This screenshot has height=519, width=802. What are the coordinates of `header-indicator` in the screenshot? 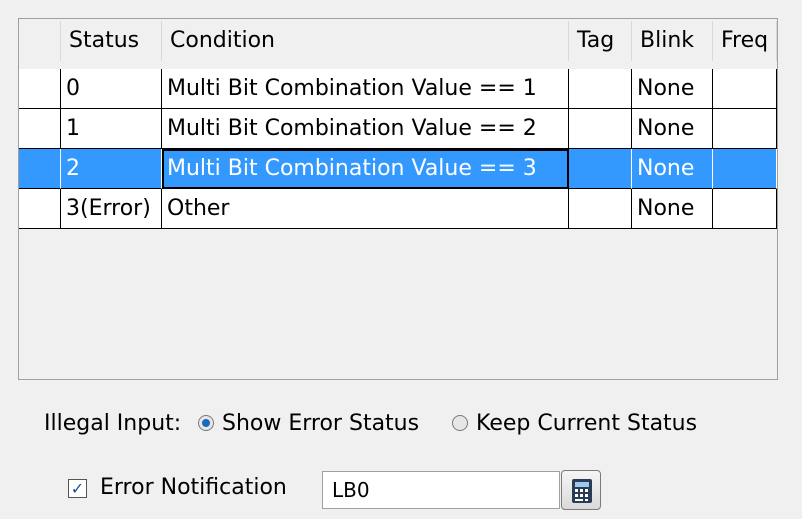 It's located at (40, 41).